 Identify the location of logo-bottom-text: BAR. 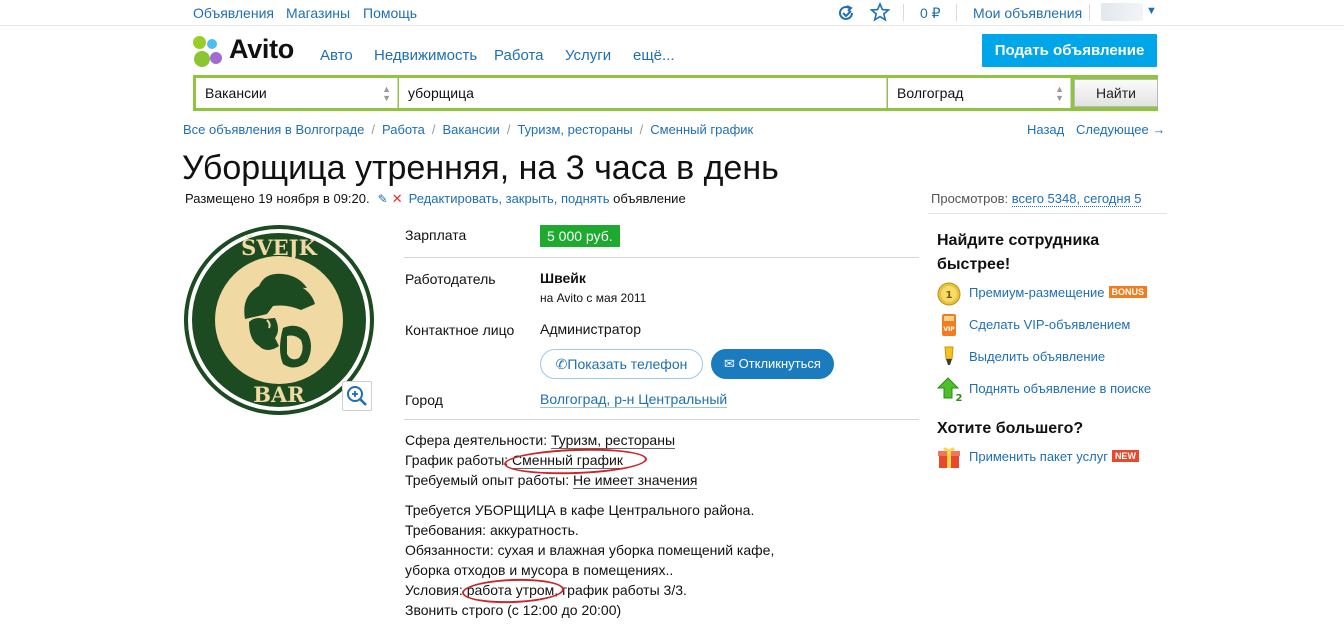
(279, 394).